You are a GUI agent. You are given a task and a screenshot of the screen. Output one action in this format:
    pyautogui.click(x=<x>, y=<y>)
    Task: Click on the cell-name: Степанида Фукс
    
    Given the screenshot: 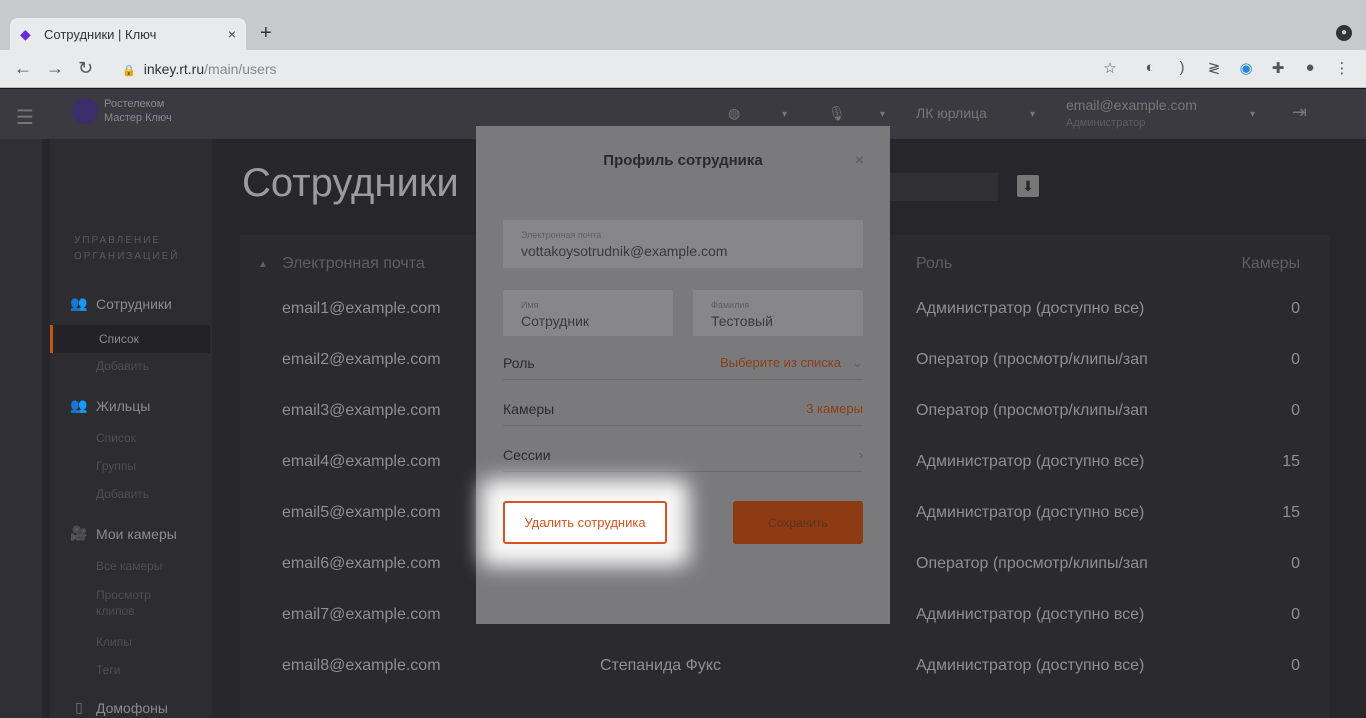 What is the action you would take?
    pyautogui.click(x=660, y=665)
    